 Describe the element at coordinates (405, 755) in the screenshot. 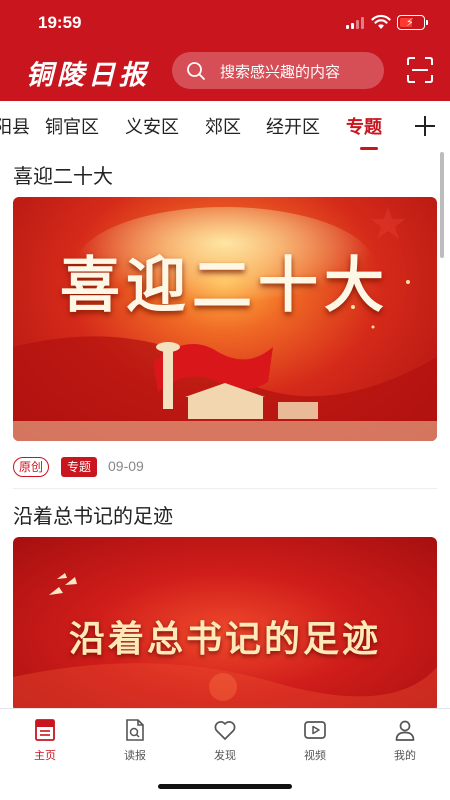

I see `nav-label: 我的` at that location.